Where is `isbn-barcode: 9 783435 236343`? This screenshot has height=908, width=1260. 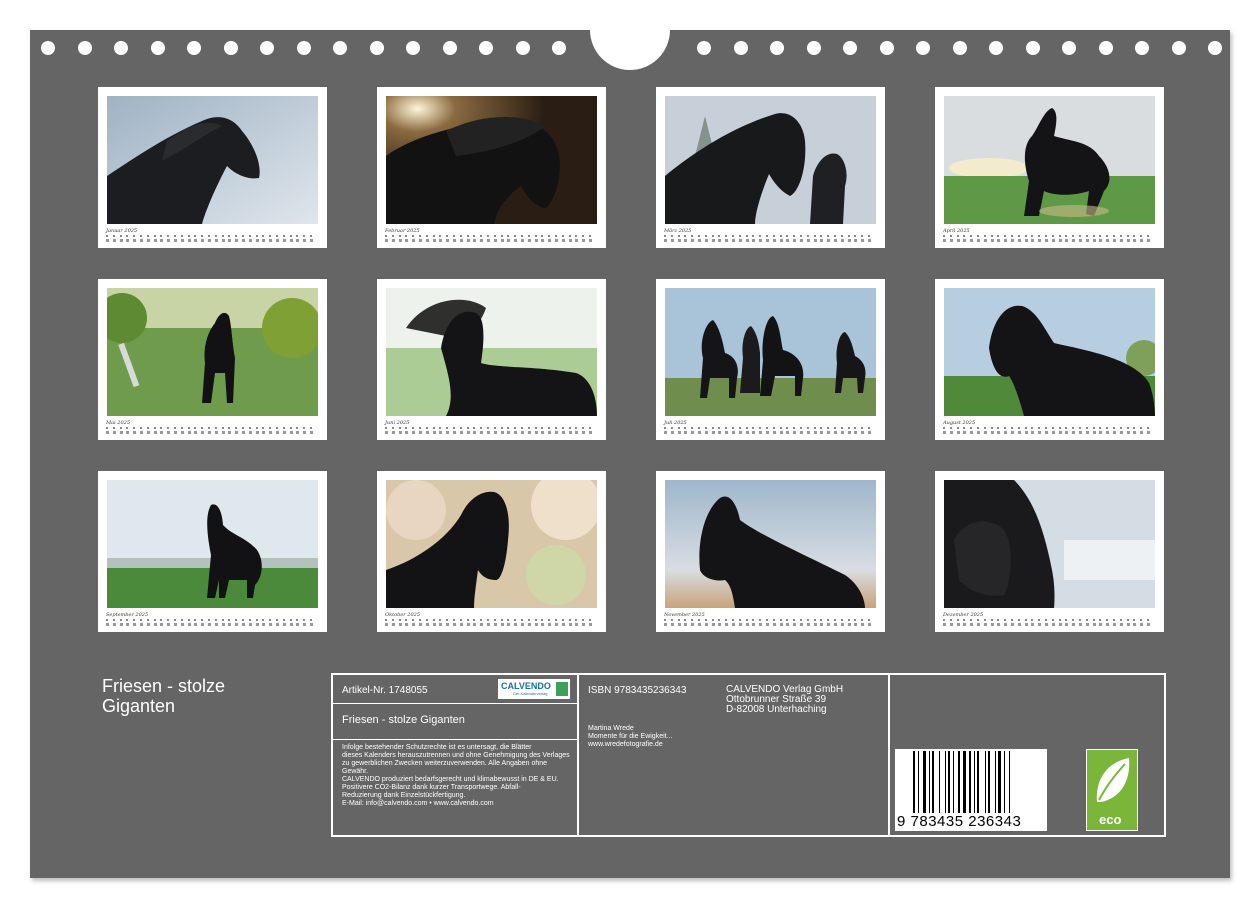
isbn-barcode: 9 783435 236343 is located at coordinates (971, 790).